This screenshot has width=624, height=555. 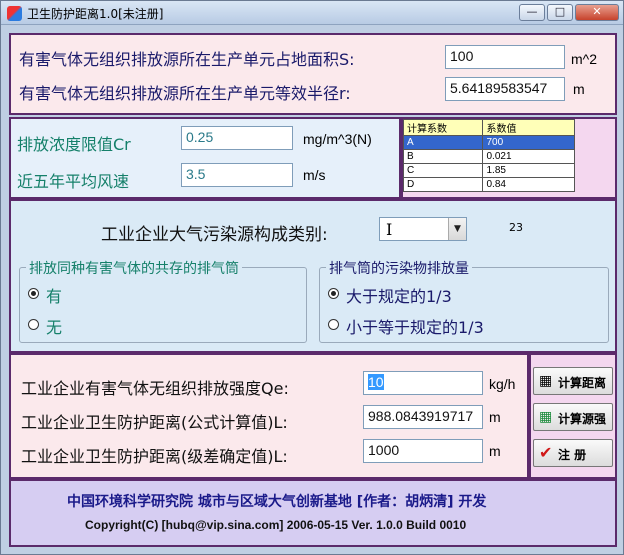 I want to click on cr-unit: mg/m^3(N), so click(x=337, y=139).